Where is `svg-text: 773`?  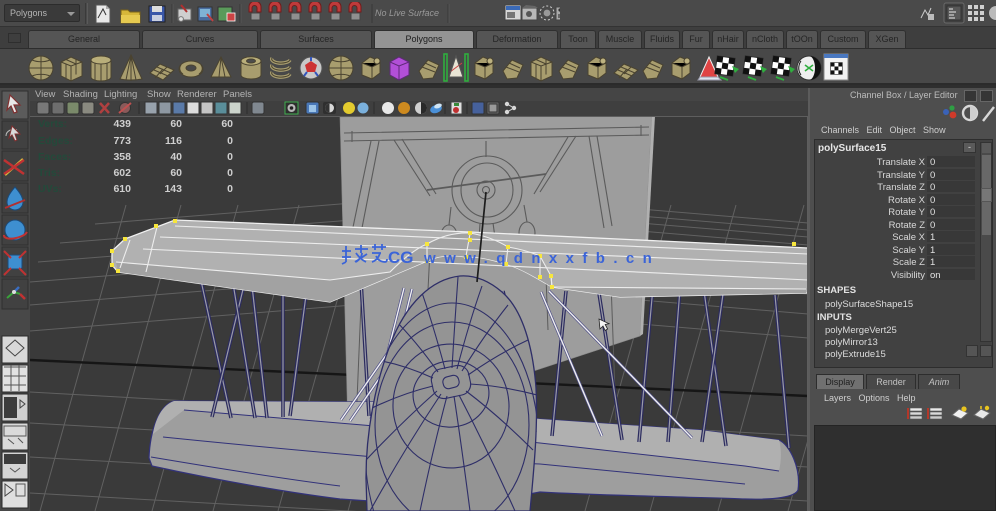
svg-text: 773 is located at coordinates (122, 141).